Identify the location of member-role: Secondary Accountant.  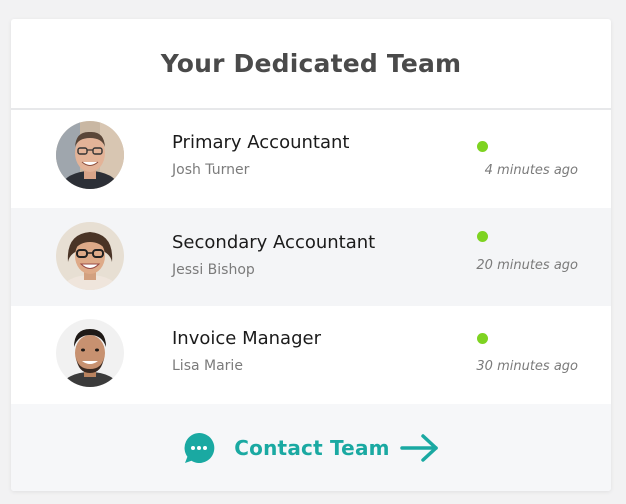
(274, 242).